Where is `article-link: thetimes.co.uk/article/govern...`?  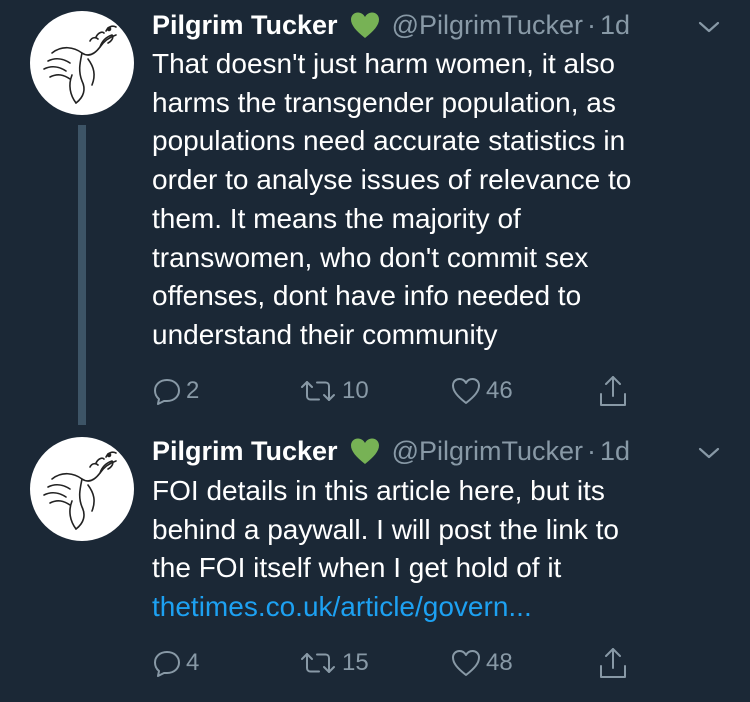
article-link: thetimes.co.uk/article/govern... is located at coordinates (442, 607).